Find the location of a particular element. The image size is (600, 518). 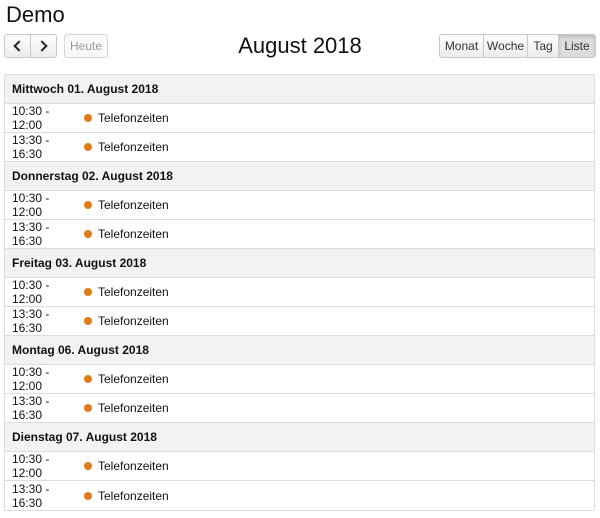

view-switcher: Monat Woche Tag Liste is located at coordinates (517, 46).